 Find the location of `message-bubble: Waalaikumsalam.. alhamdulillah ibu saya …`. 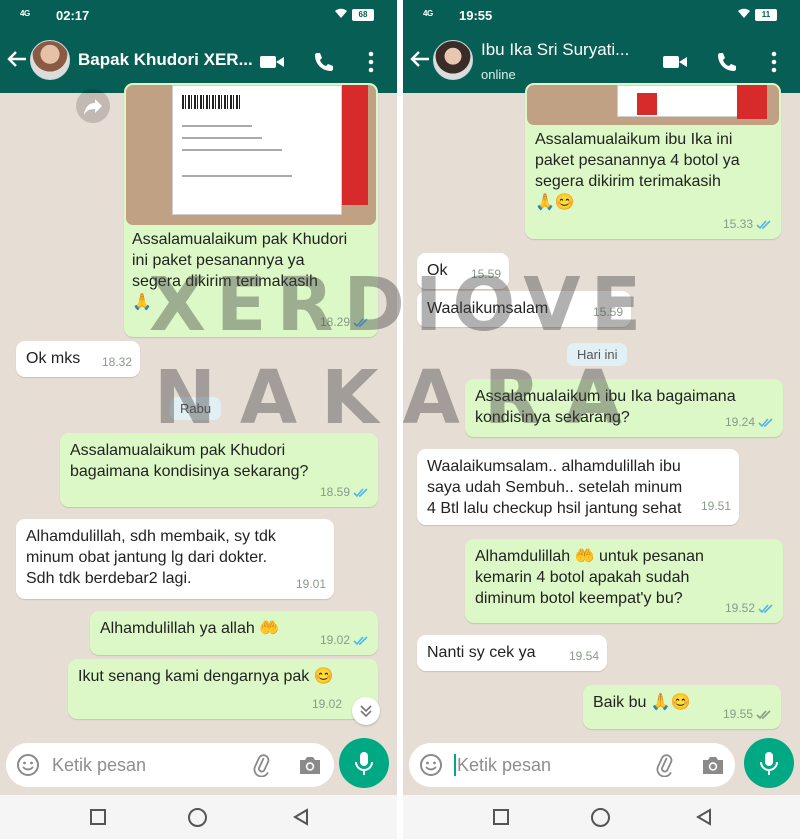

message-bubble: Waalaikumsalam.. alhamdulillah ibu saya … is located at coordinates (578, 487).